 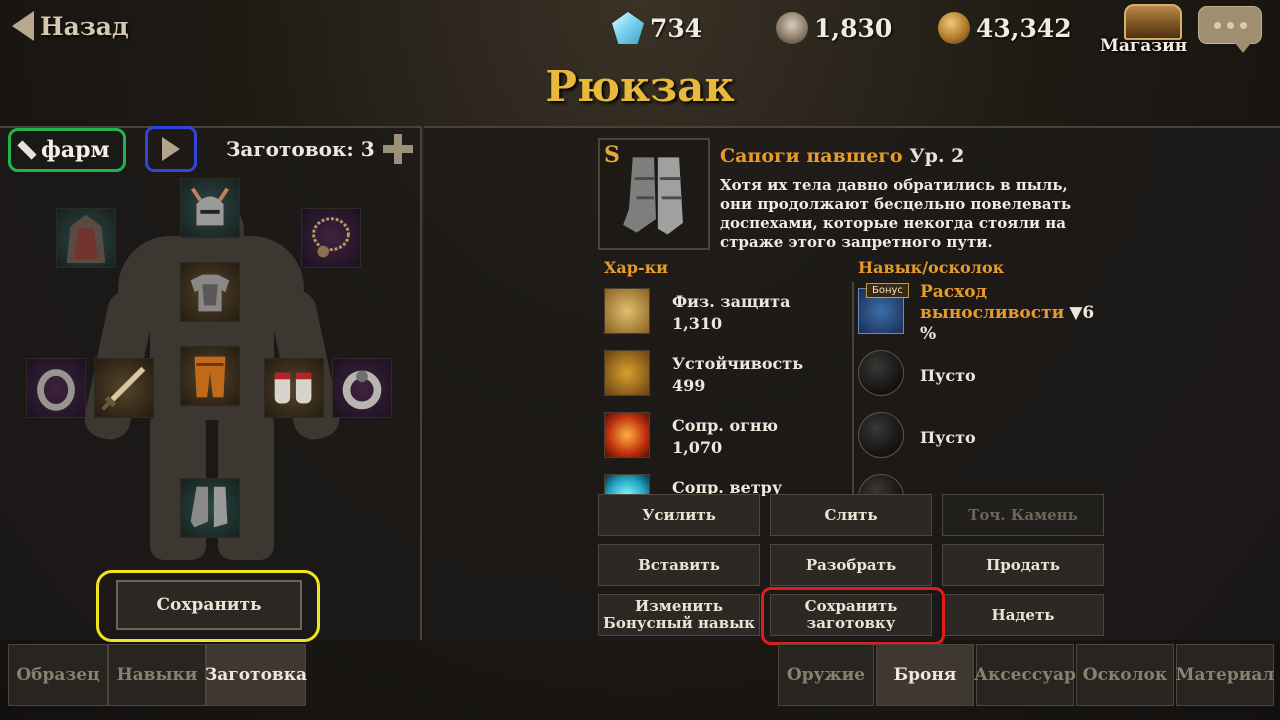 What do you see at coordinates (725, 484) in the screenshot?
I see `stat-row: Сопр. ветру` at bounding box center [725, 484].